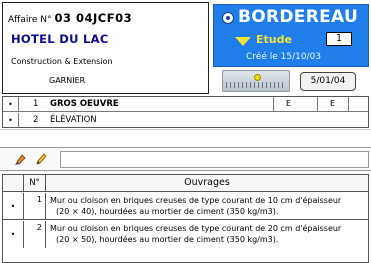  What do you see at coordinates (256, 85) in the screenshot?
I see `ruler-ticks` at bounding box center [256, 85].